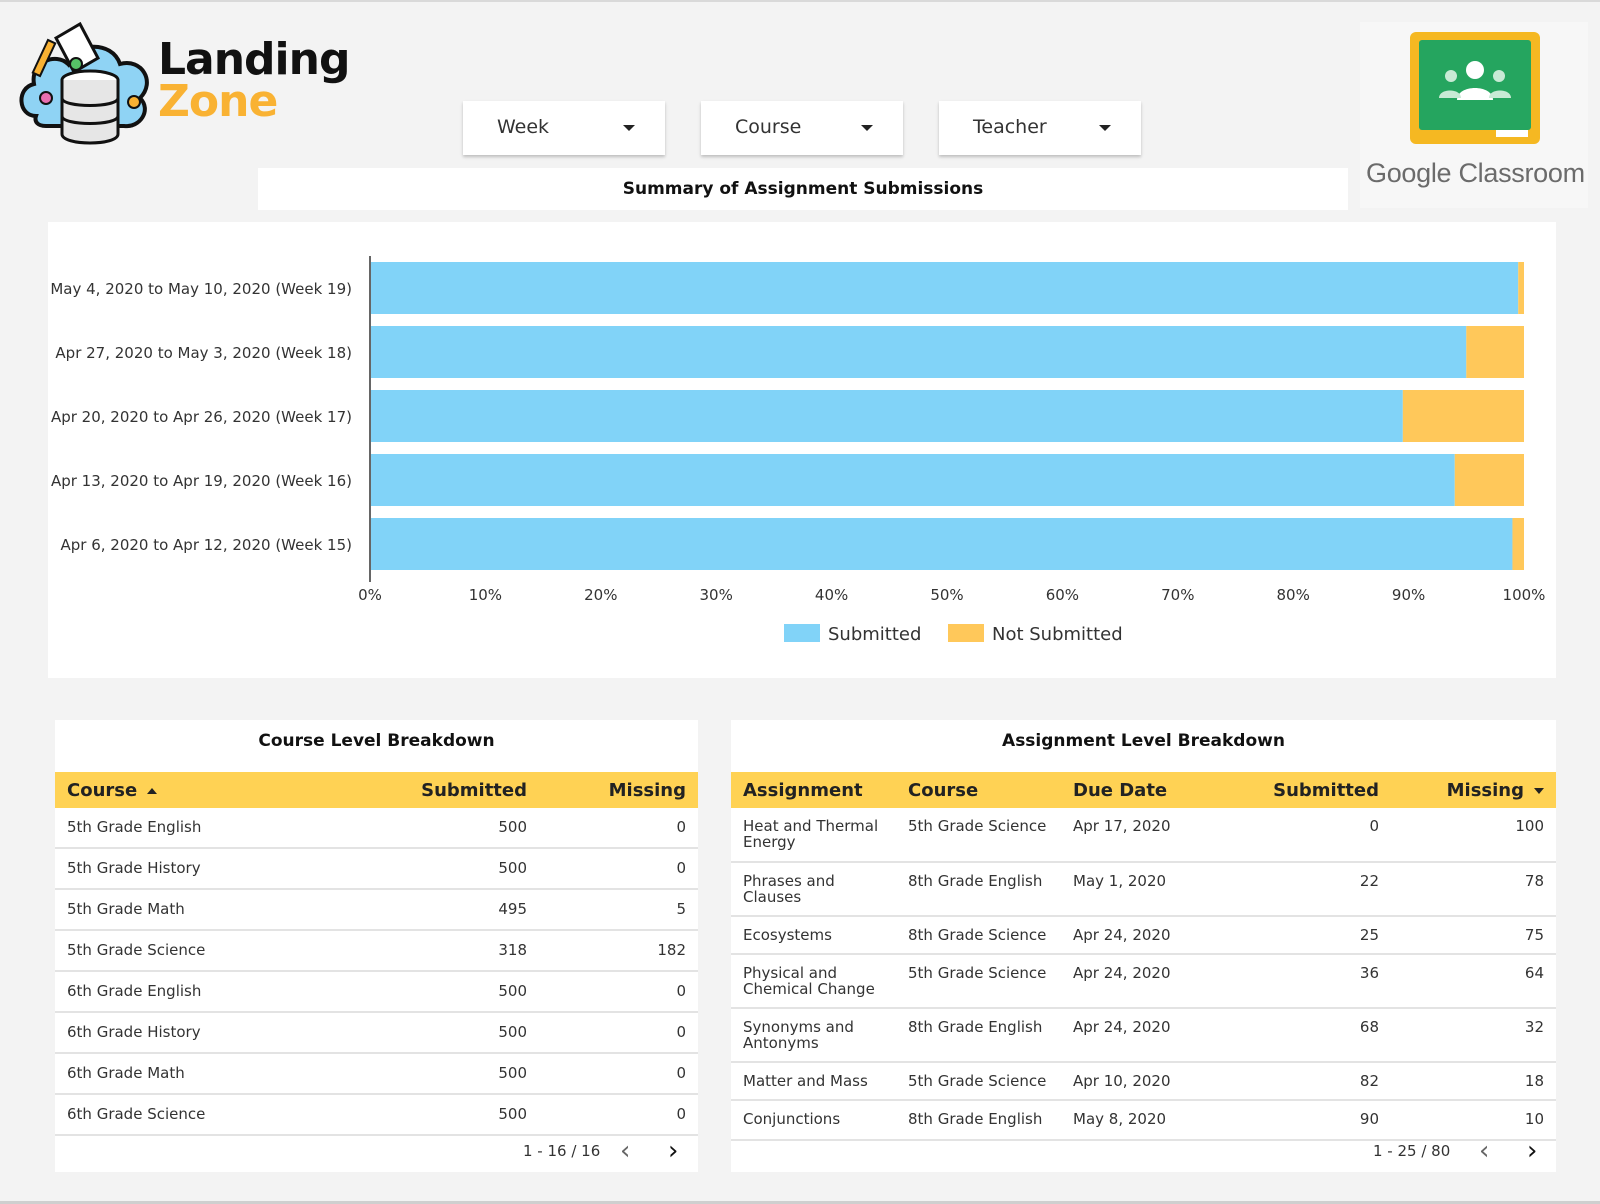 The width and height of the screenshot is (1600, 1204). I want to click on cell-course: 5th Grade History, so click(170, 869).